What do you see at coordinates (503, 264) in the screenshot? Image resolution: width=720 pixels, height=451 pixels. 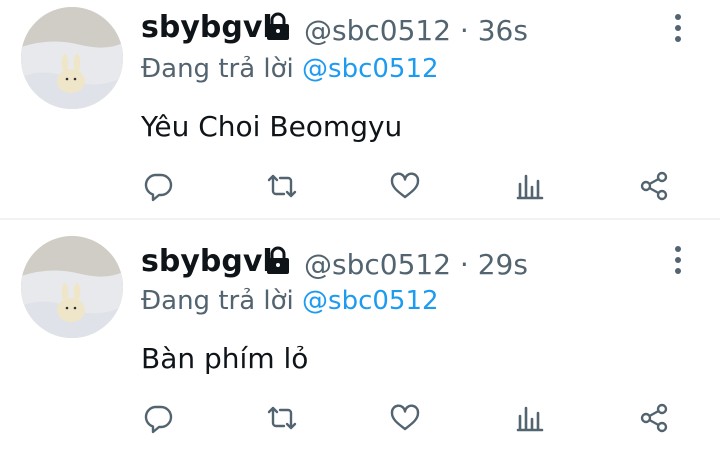 I see `timestamp: 29s` at bounding box center [503, 264].